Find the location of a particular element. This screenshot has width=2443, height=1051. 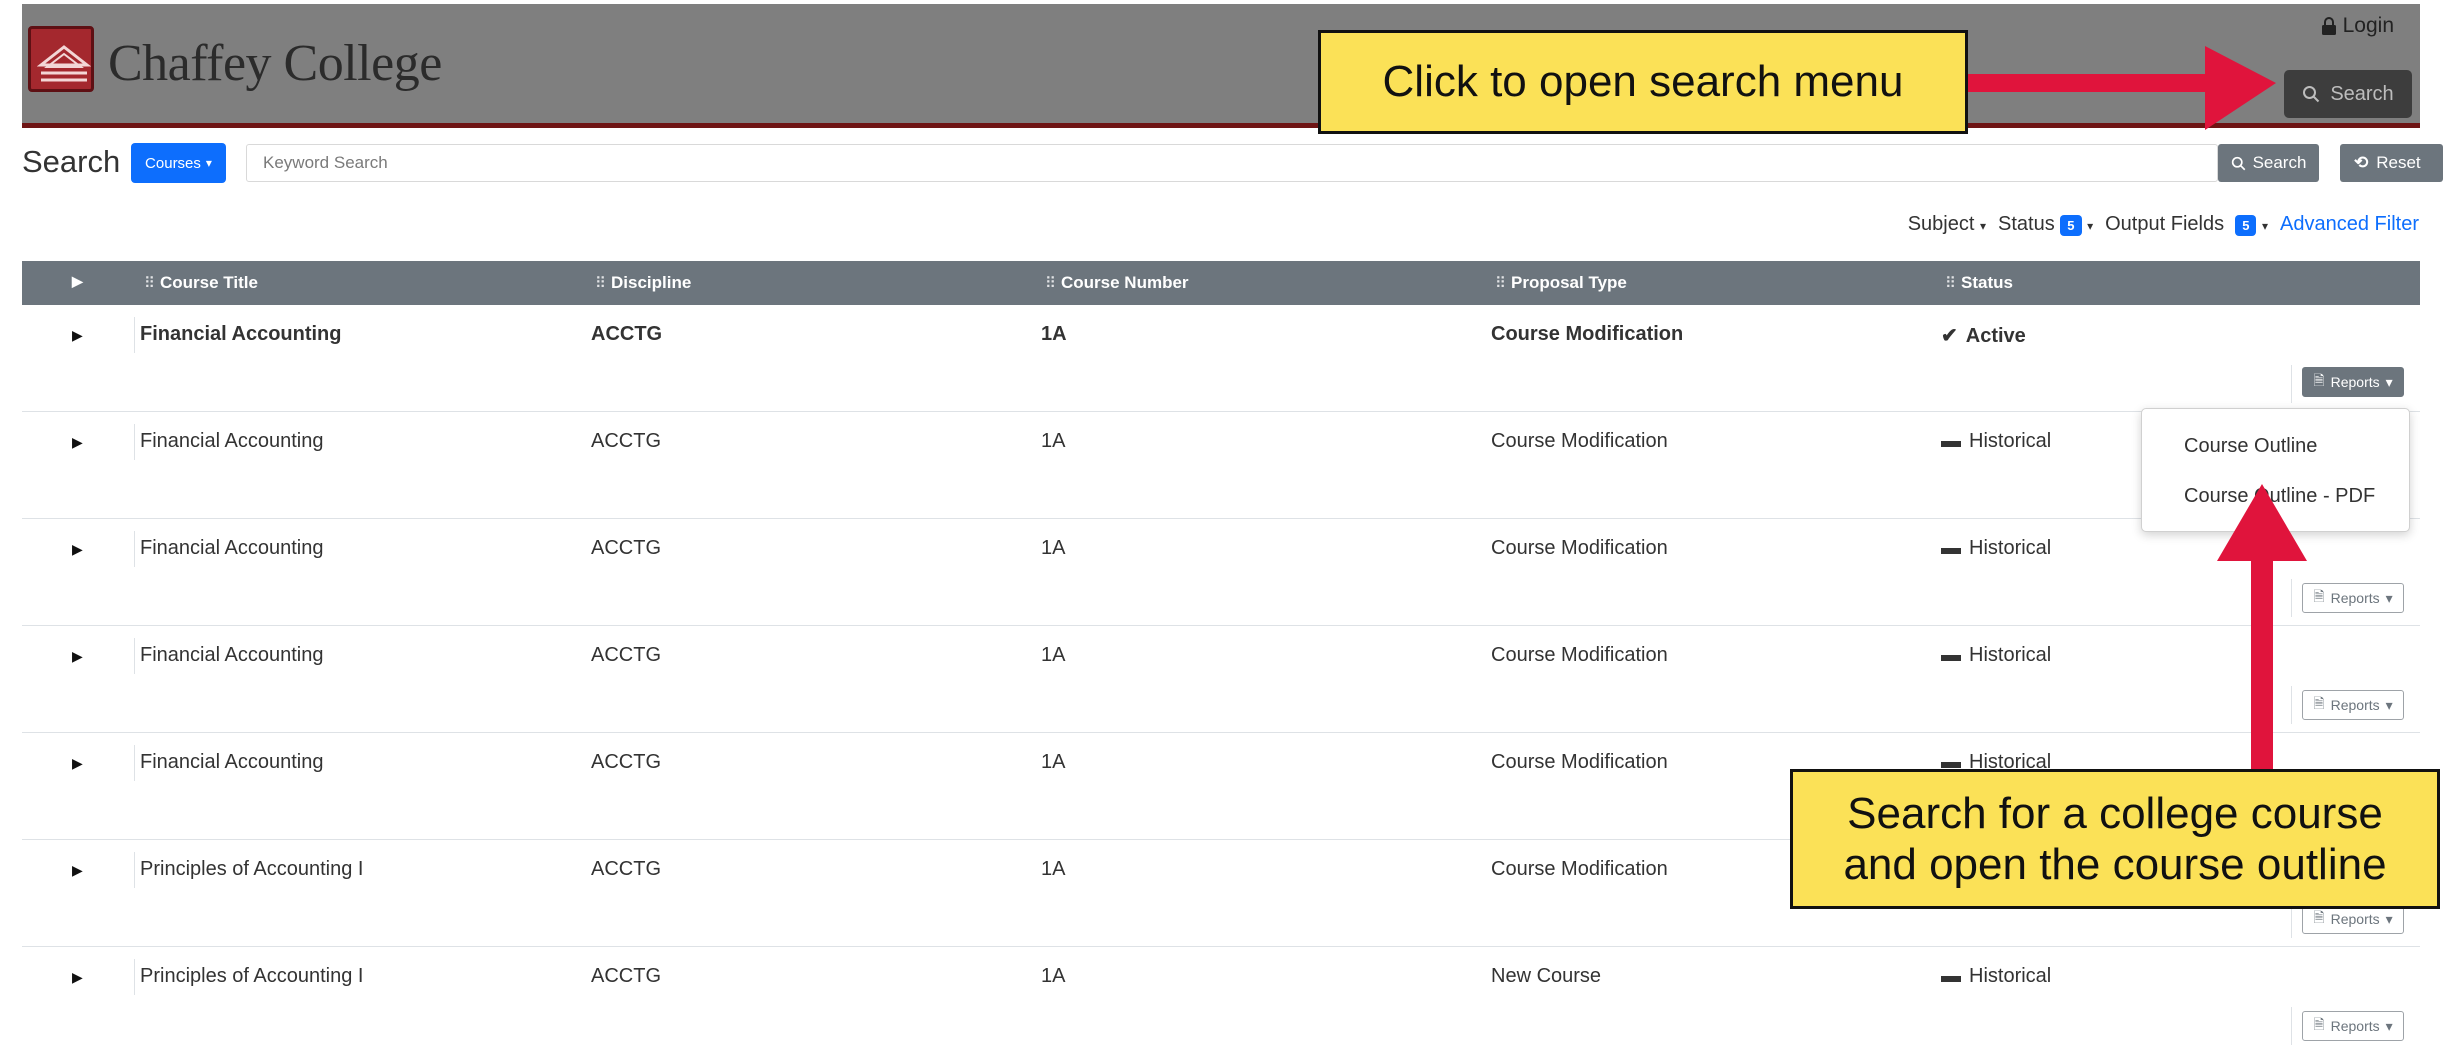

up-arrow-head is located at coordinates (2262, 522).